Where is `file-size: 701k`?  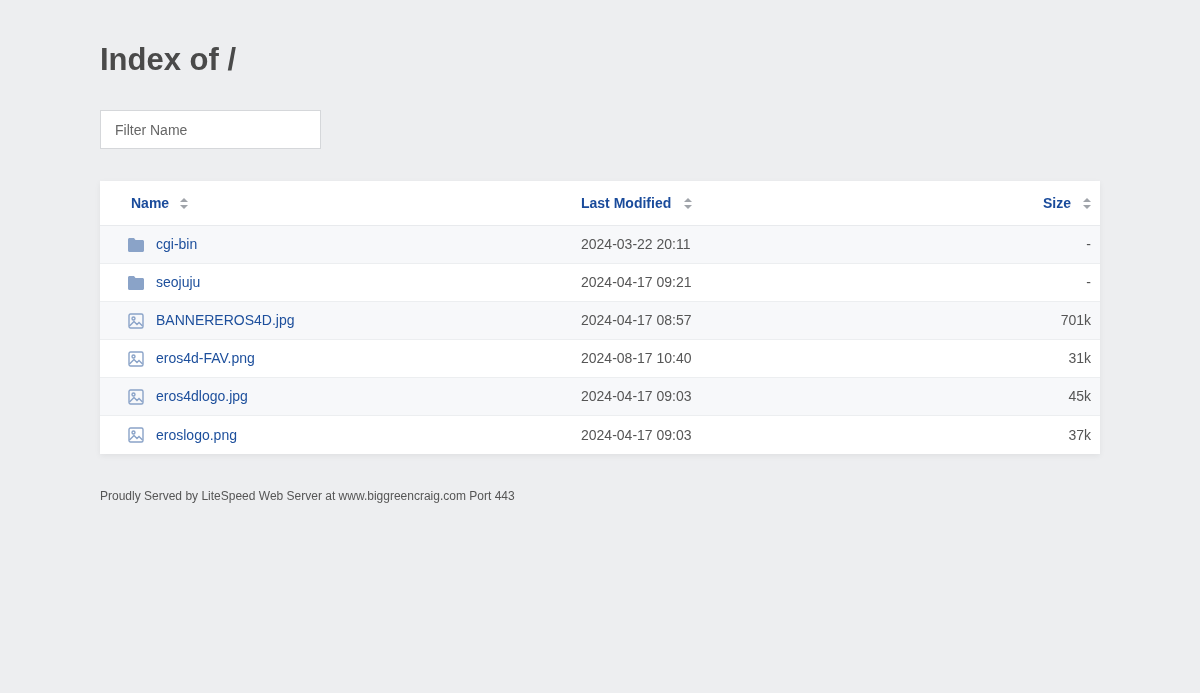
file-size: 701k is located at coordinates (1075, 320).